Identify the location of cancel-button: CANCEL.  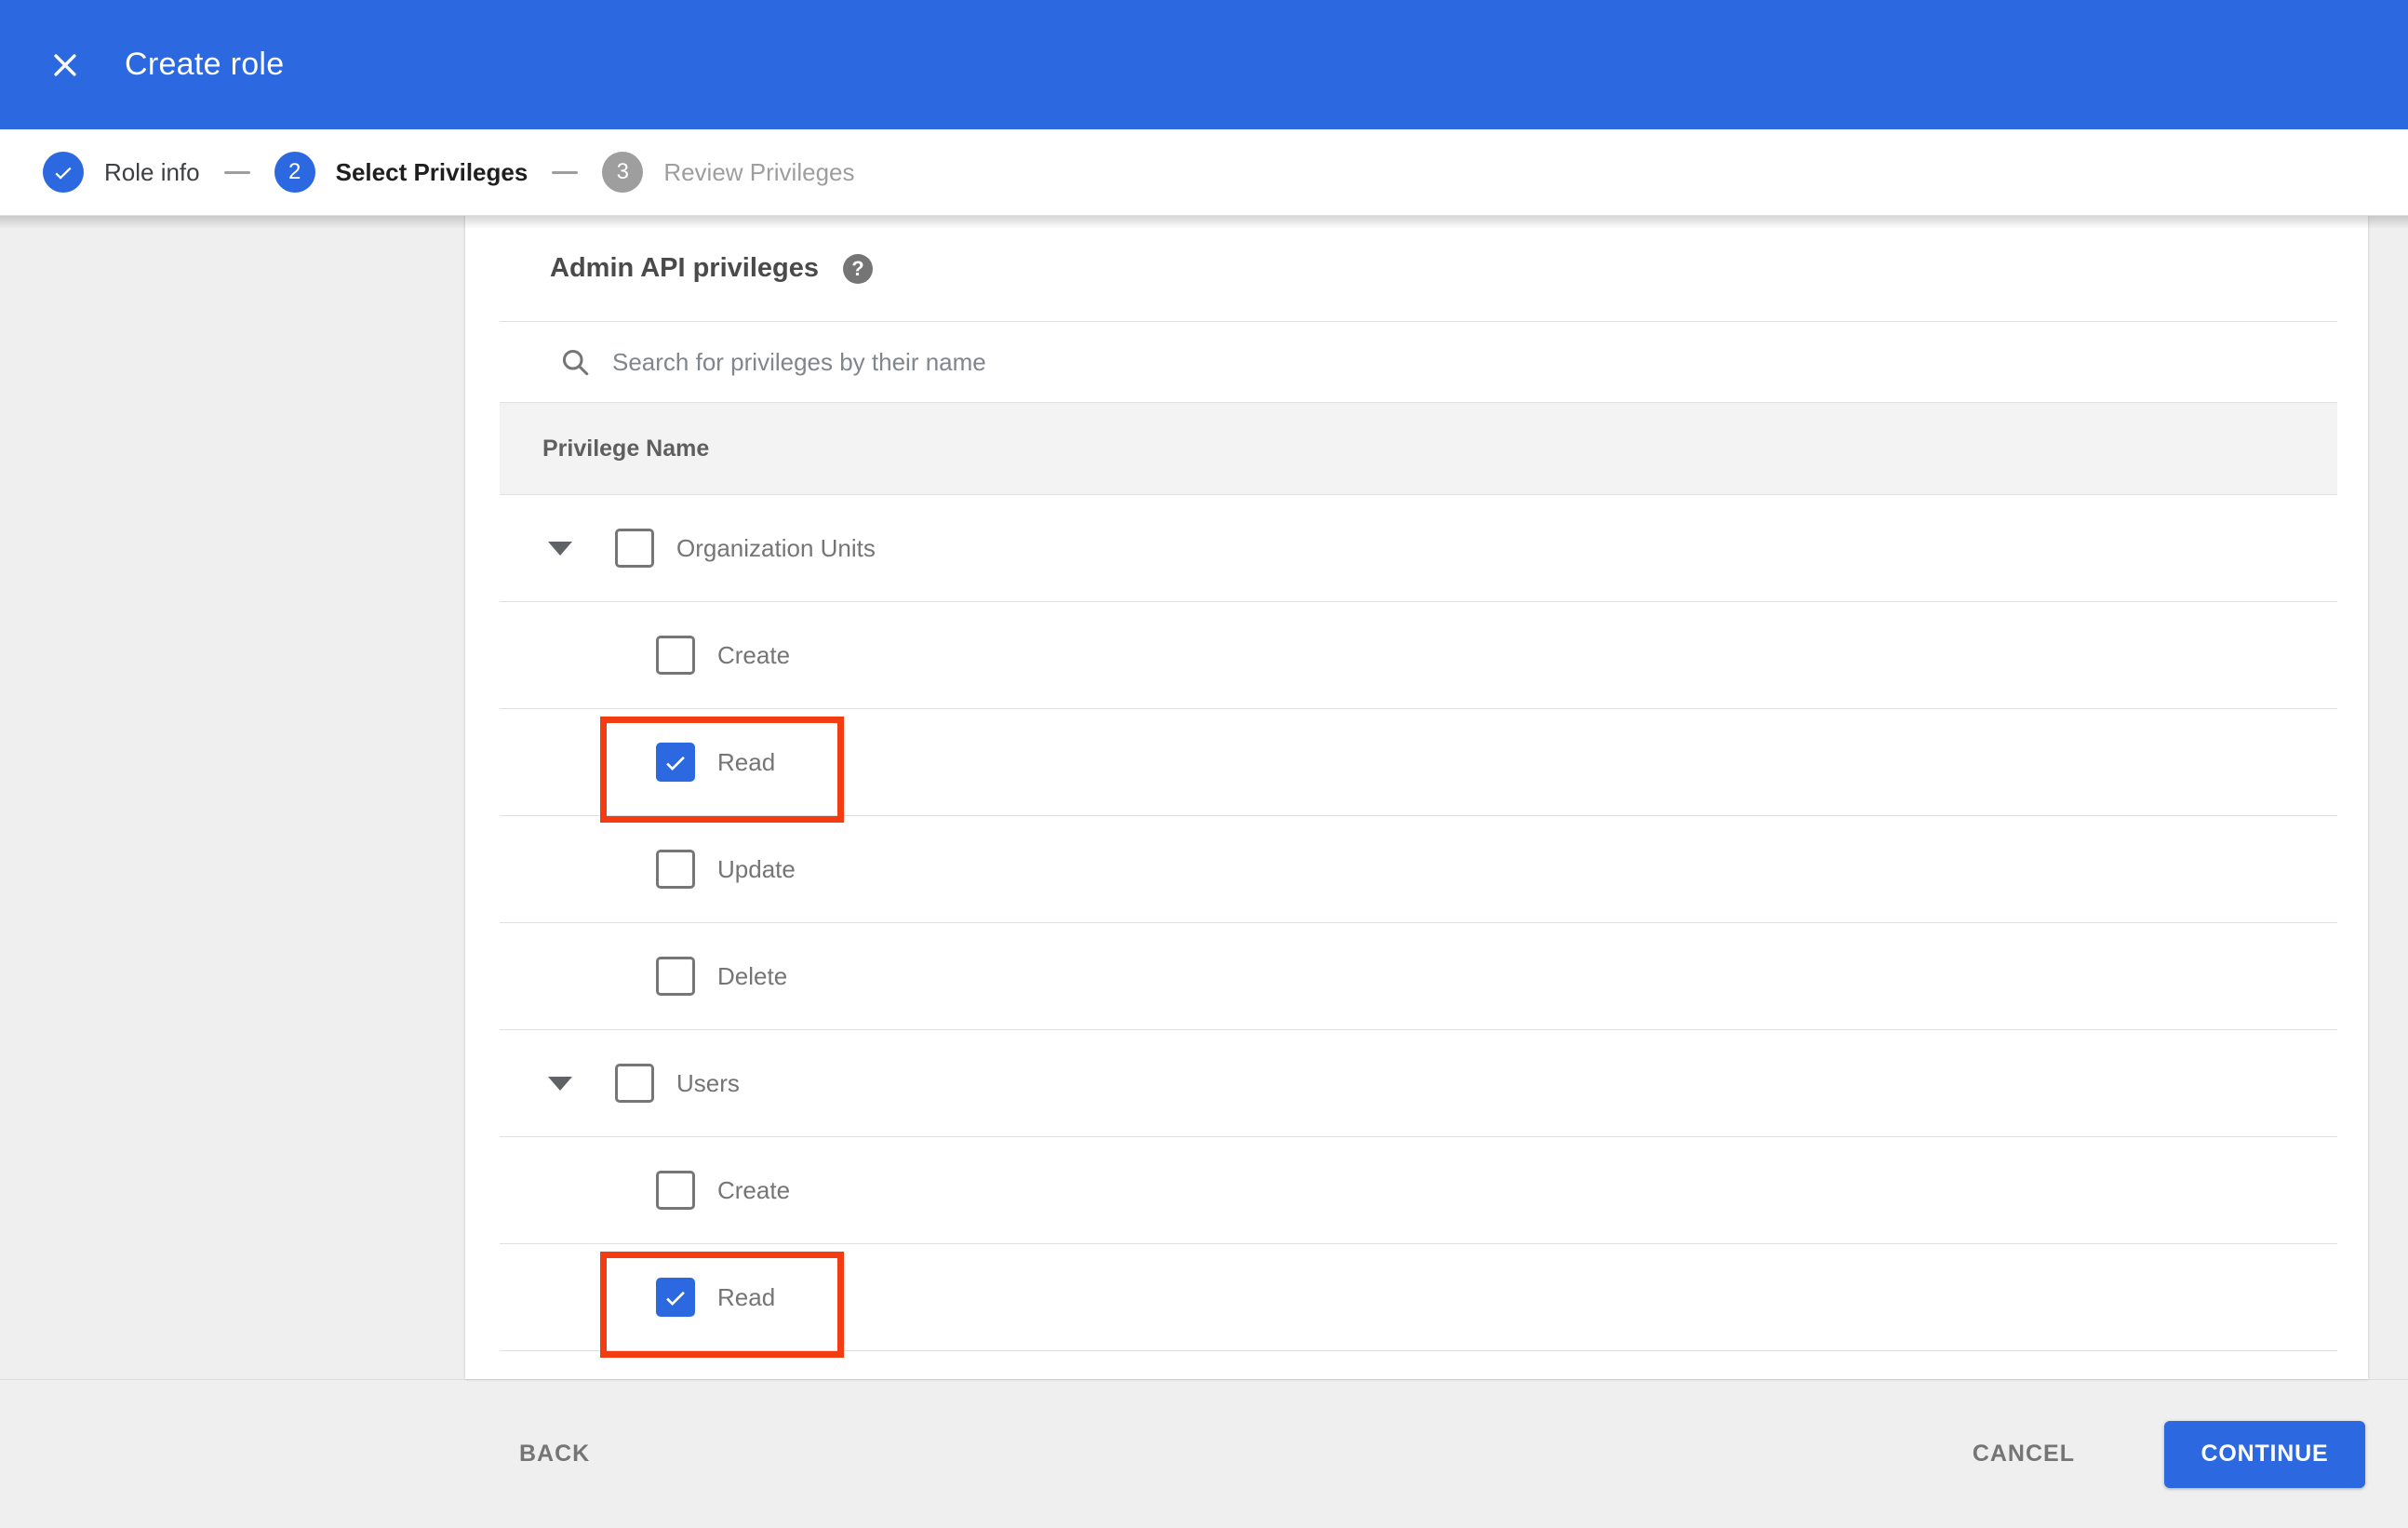
(2024, 1455).